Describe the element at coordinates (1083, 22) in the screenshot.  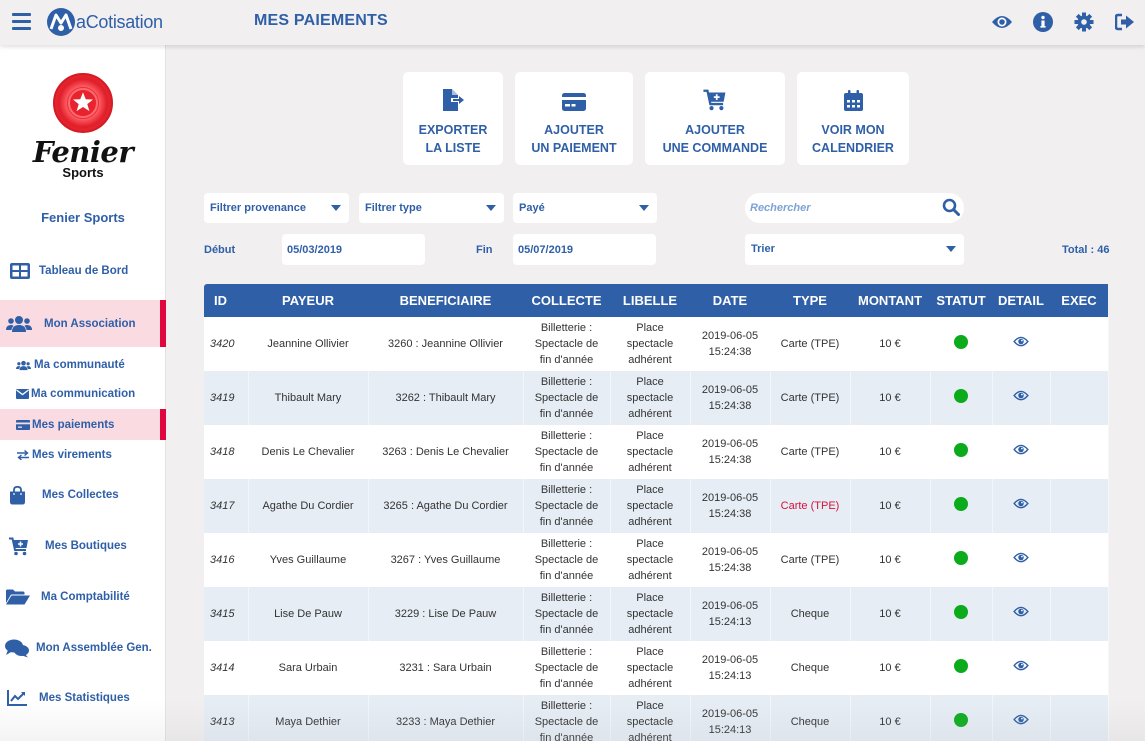
I see `gear-icon` at that location.